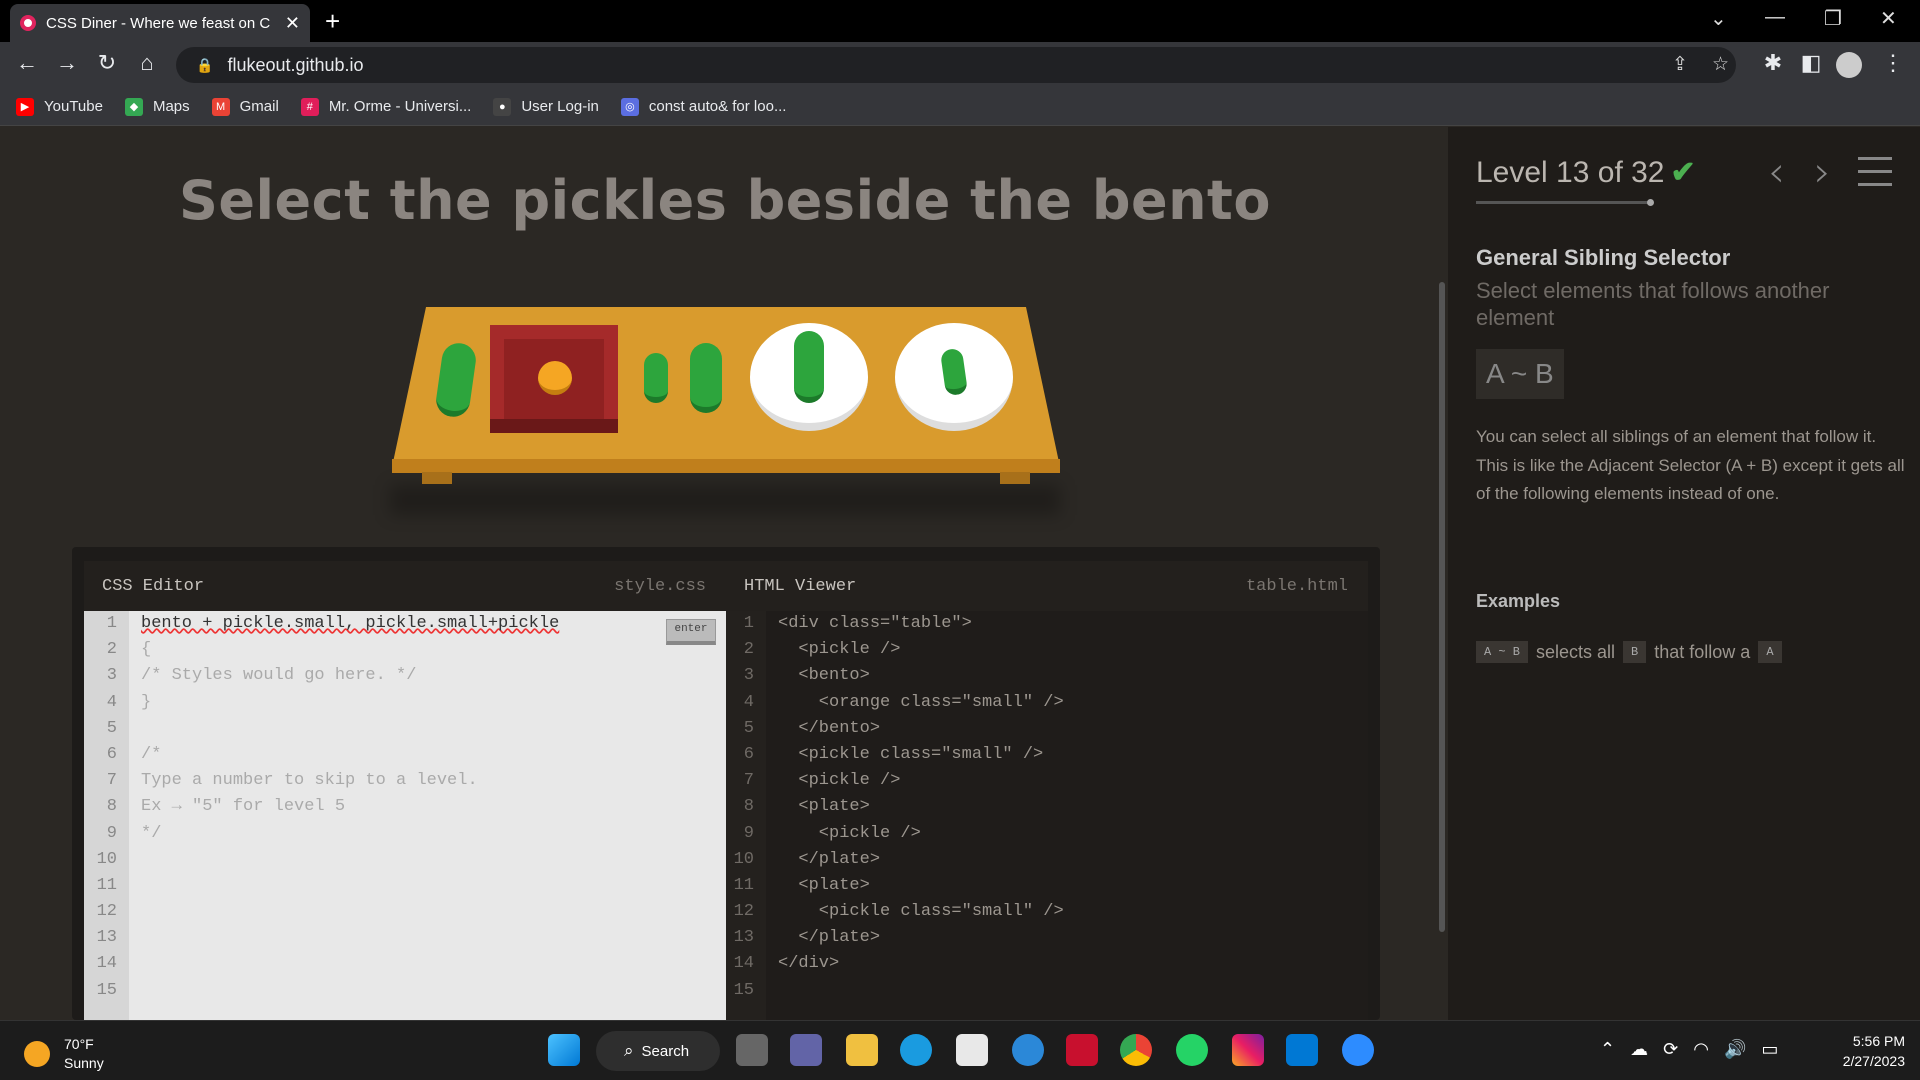 Image resolution: width=1920 pixels, height=1080 pixels. What do you see at coordinates (1775, 17) in the screenshot?
I see `minimize-icon: —` at bounding box center [1775, 17].